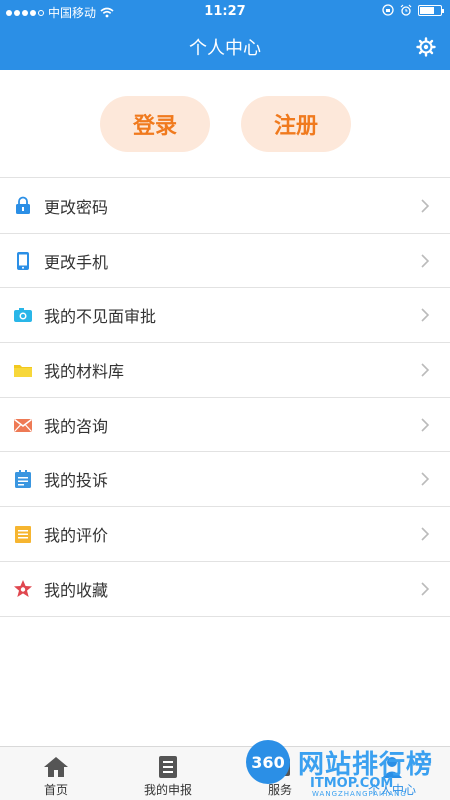  What do you see at coordinates (431, 10) in the screenshot?
I see `battery-icon` at bounding box center [431, 10].